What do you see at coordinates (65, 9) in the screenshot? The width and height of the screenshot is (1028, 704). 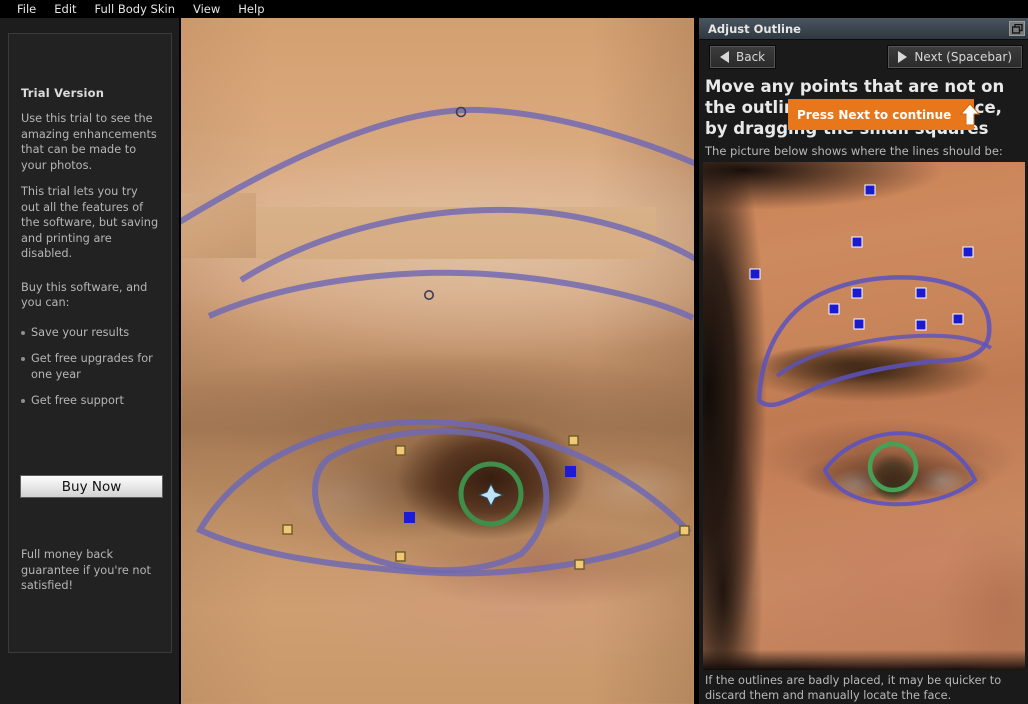 I see `menu-item-edit: Edit` at bounding box center [65, 9].